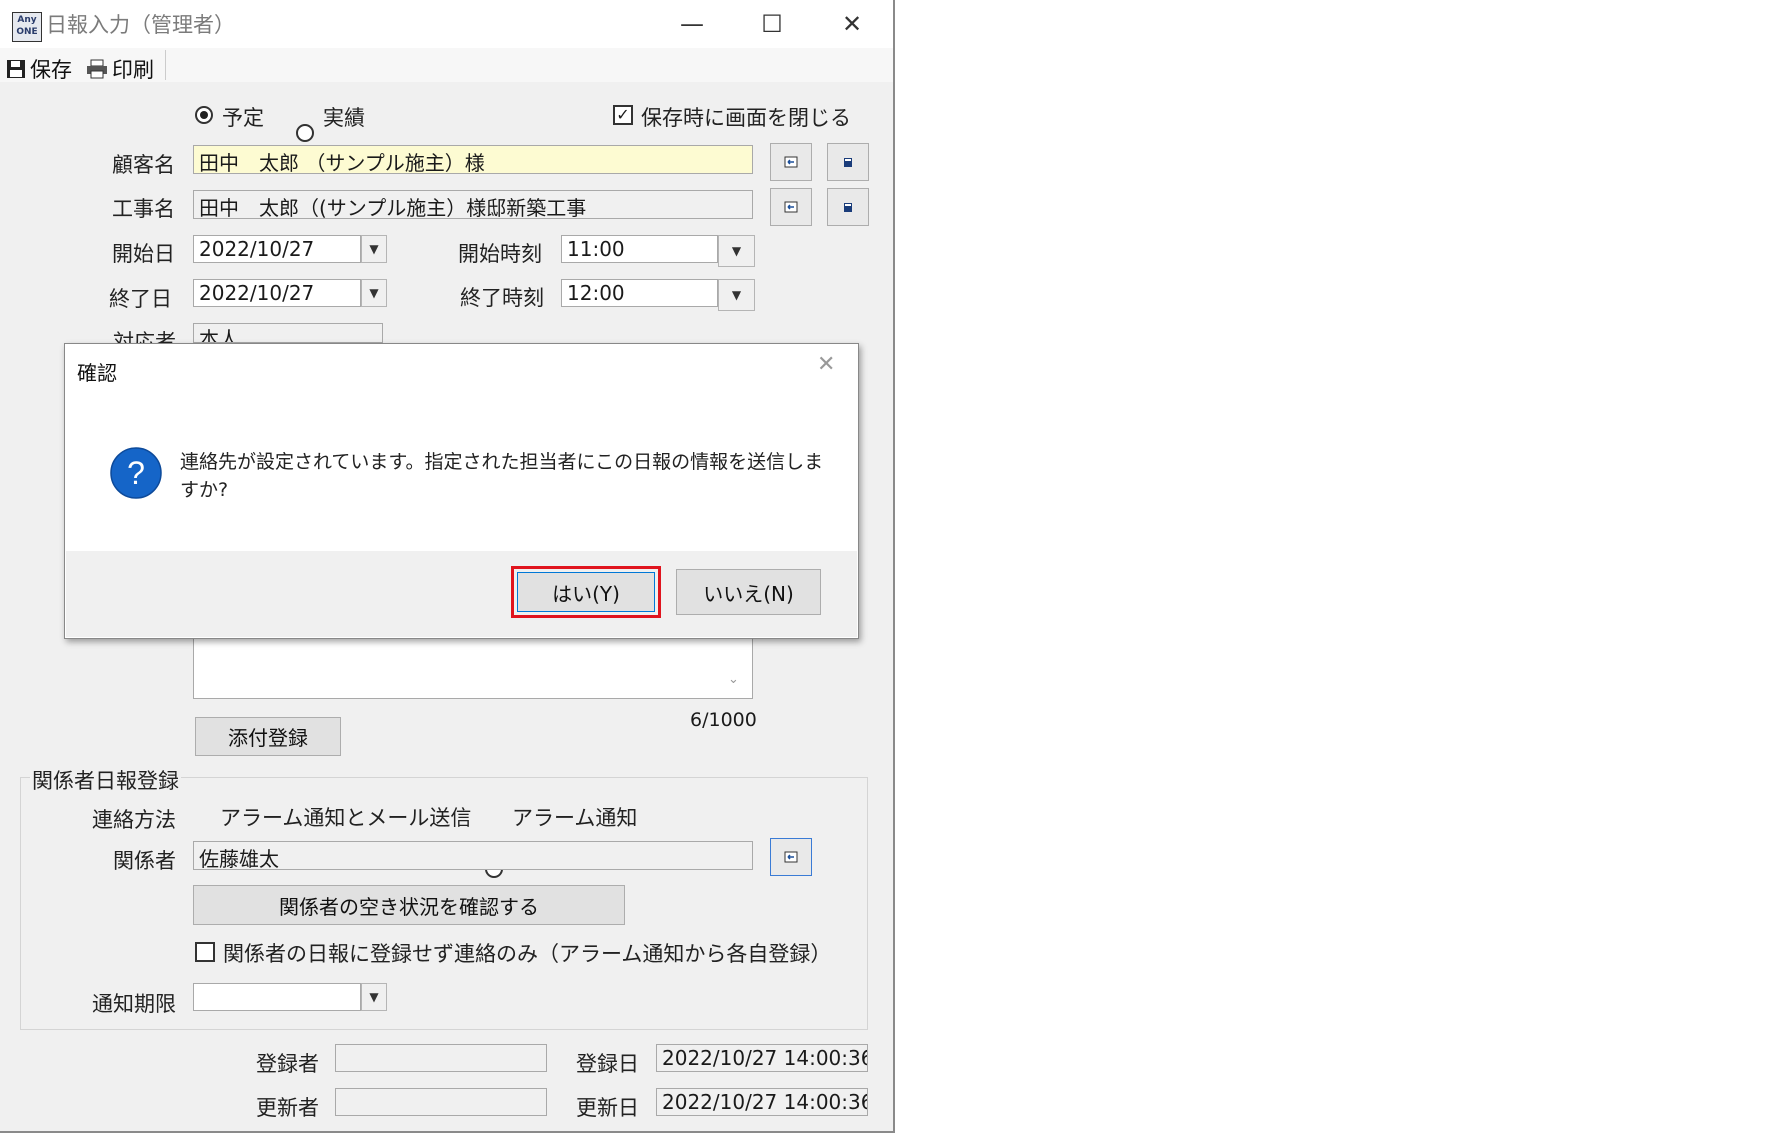 The height and width of the screenshot is (1133, 1775). What do you see at coordinates (527, 954) in the screenshot?
I see `contact-only-label: 関係者の日報に登録せず連絡のみ（アラーム通知から各自登録）` at bounding box center [527, 954].